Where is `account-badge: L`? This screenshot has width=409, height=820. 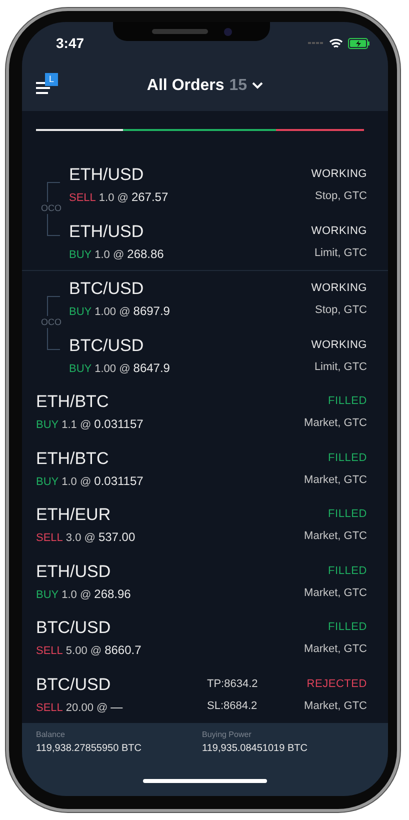
account-badge: L is located at coordinates (51, 79).